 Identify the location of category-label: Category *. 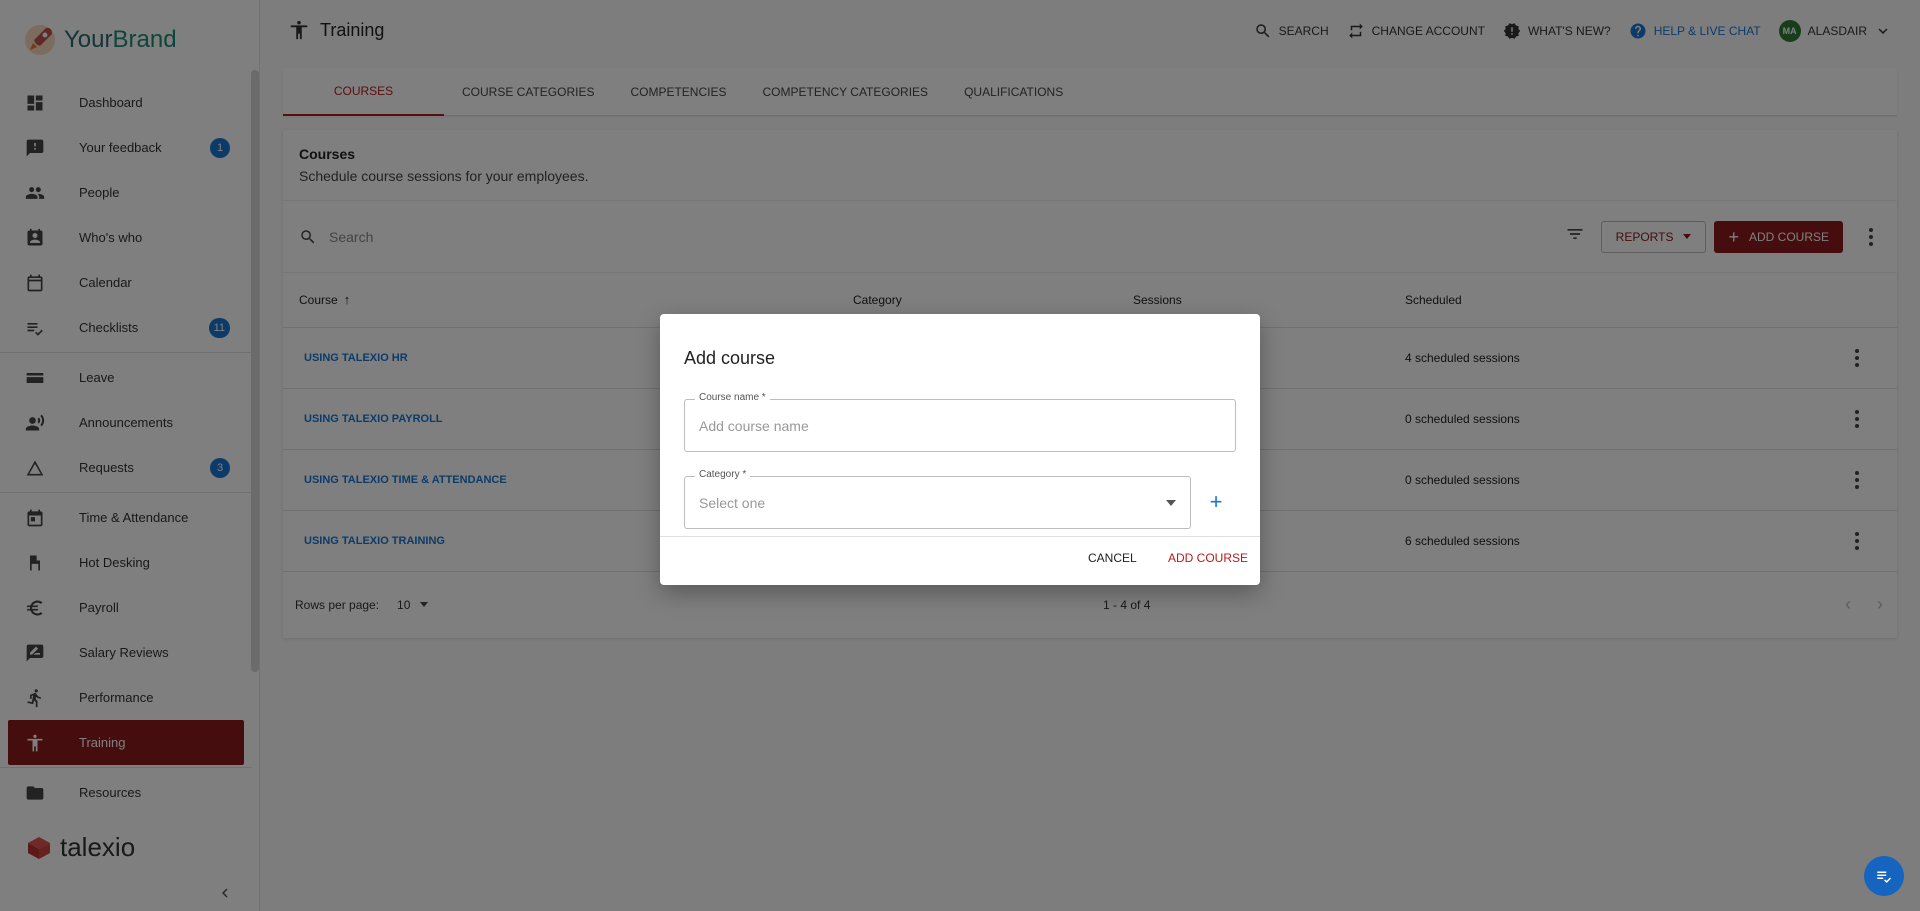
(723, 474).